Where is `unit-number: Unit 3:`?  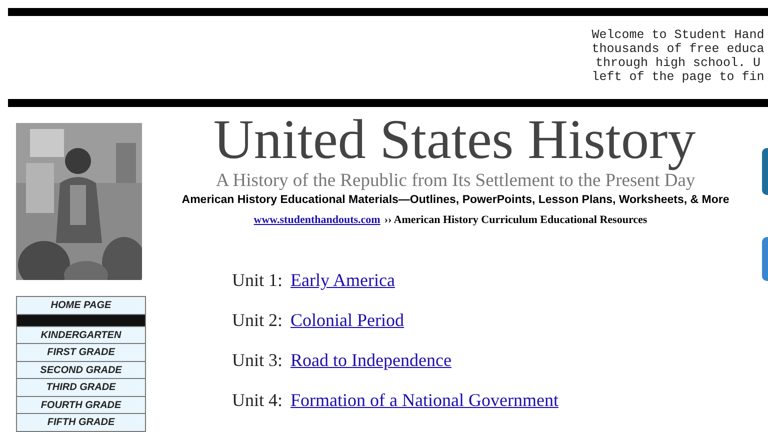
unit-number: Unit 3: is located at coordinates (257, 360).